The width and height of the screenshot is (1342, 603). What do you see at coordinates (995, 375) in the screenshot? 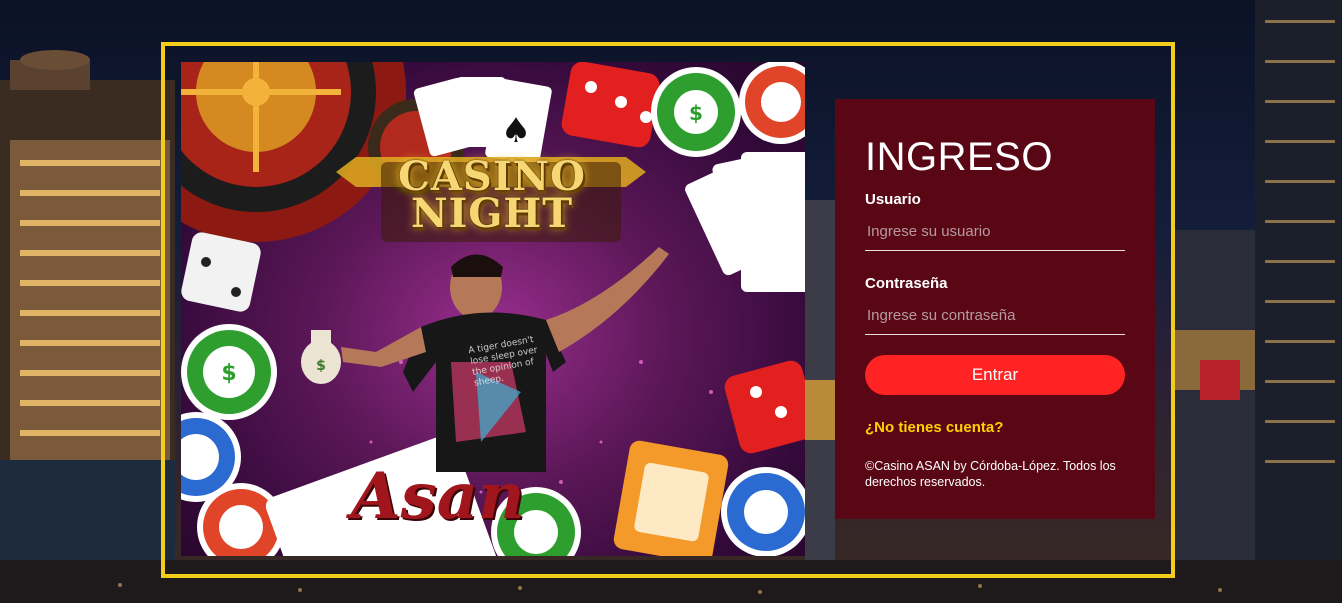
I see `submit-button: Entrar` at bounding box center [995, 375].